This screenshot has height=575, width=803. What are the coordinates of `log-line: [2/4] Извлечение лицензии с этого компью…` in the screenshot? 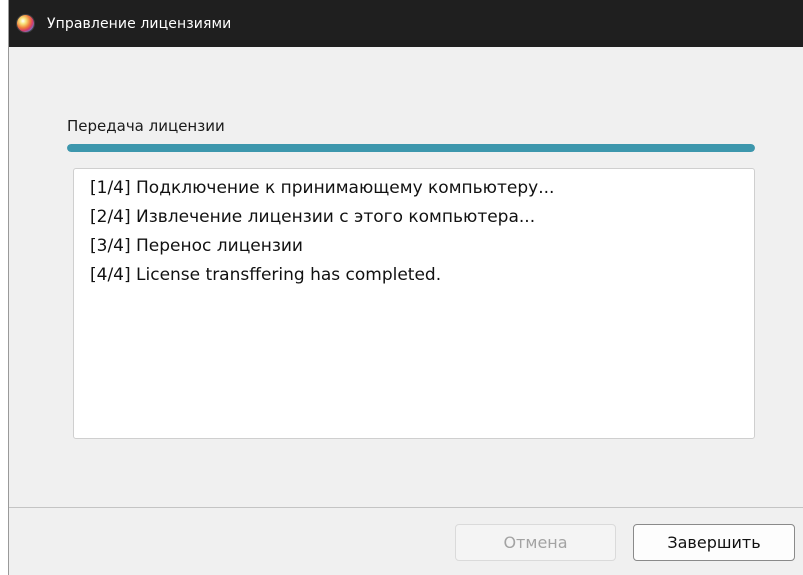 It's located at (313, 217).